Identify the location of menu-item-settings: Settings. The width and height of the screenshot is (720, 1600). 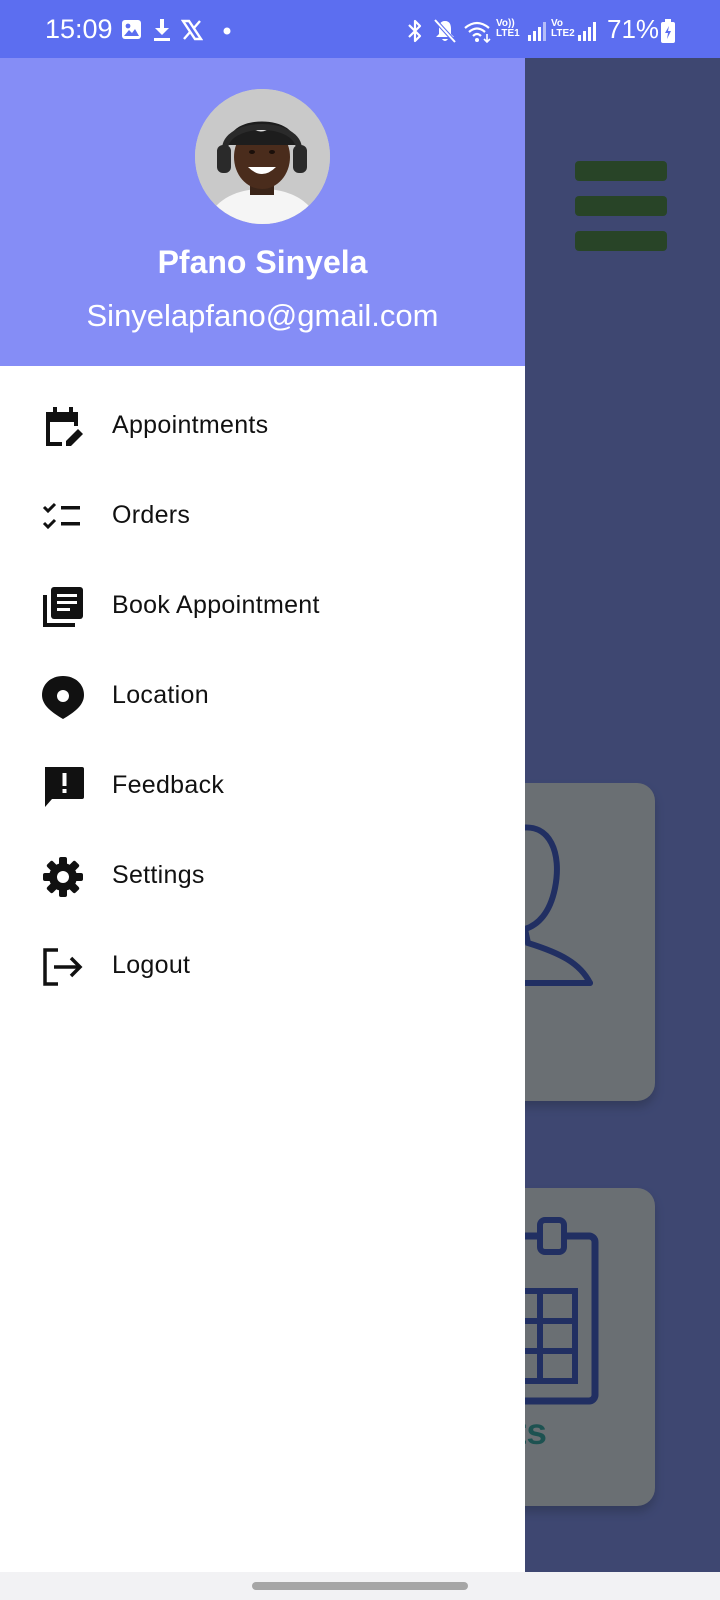
(262, 877).